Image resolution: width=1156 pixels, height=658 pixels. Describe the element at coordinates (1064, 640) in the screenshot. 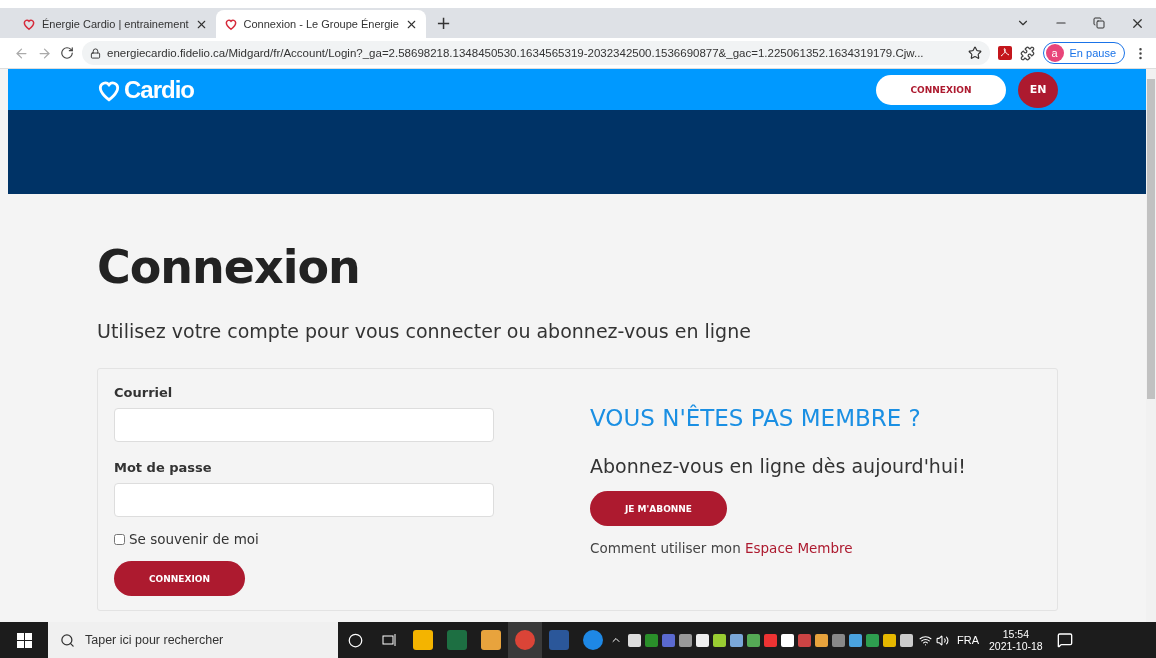

I see `notifications-icon` at that location.